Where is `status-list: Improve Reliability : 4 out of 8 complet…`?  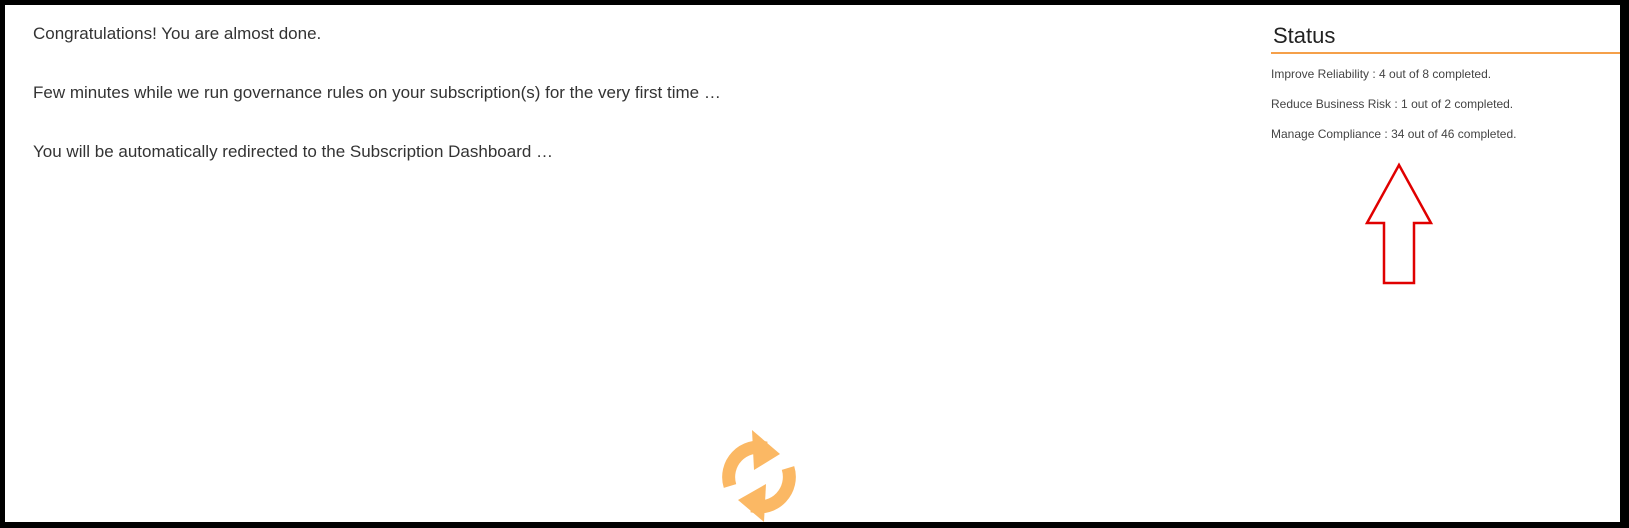 status-list: Improve Reliability : 4 out of 8 complet… is located at coordinates (1445, 111).